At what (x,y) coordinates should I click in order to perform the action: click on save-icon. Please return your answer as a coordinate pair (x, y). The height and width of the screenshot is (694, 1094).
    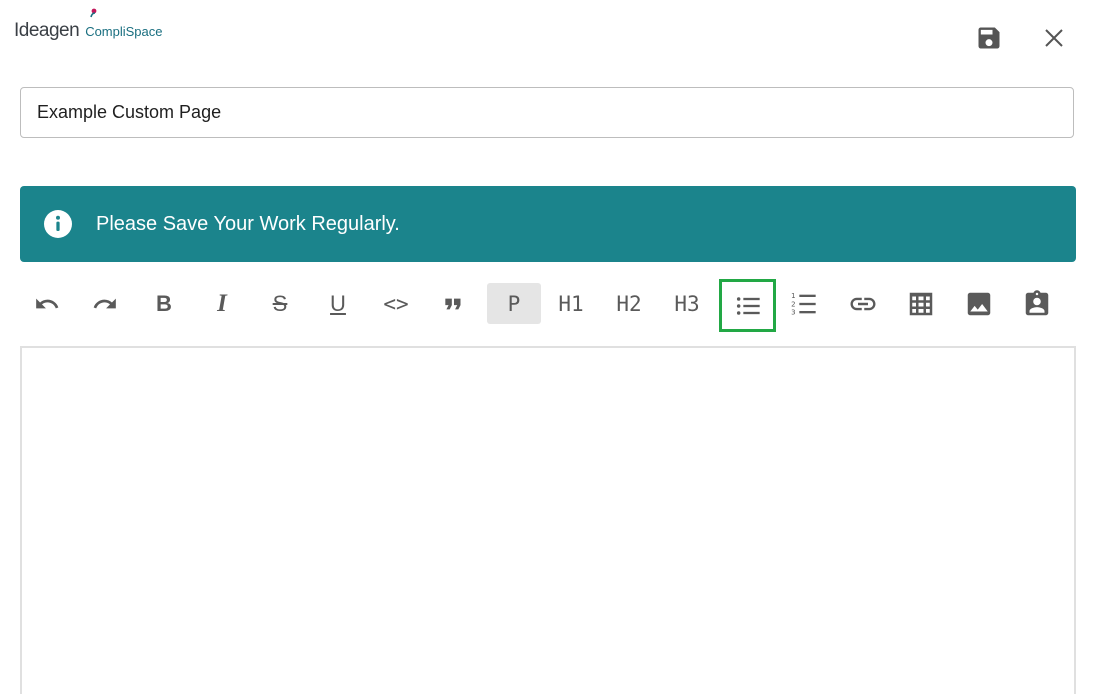
    Looking at the image, I should click on (989, 38).